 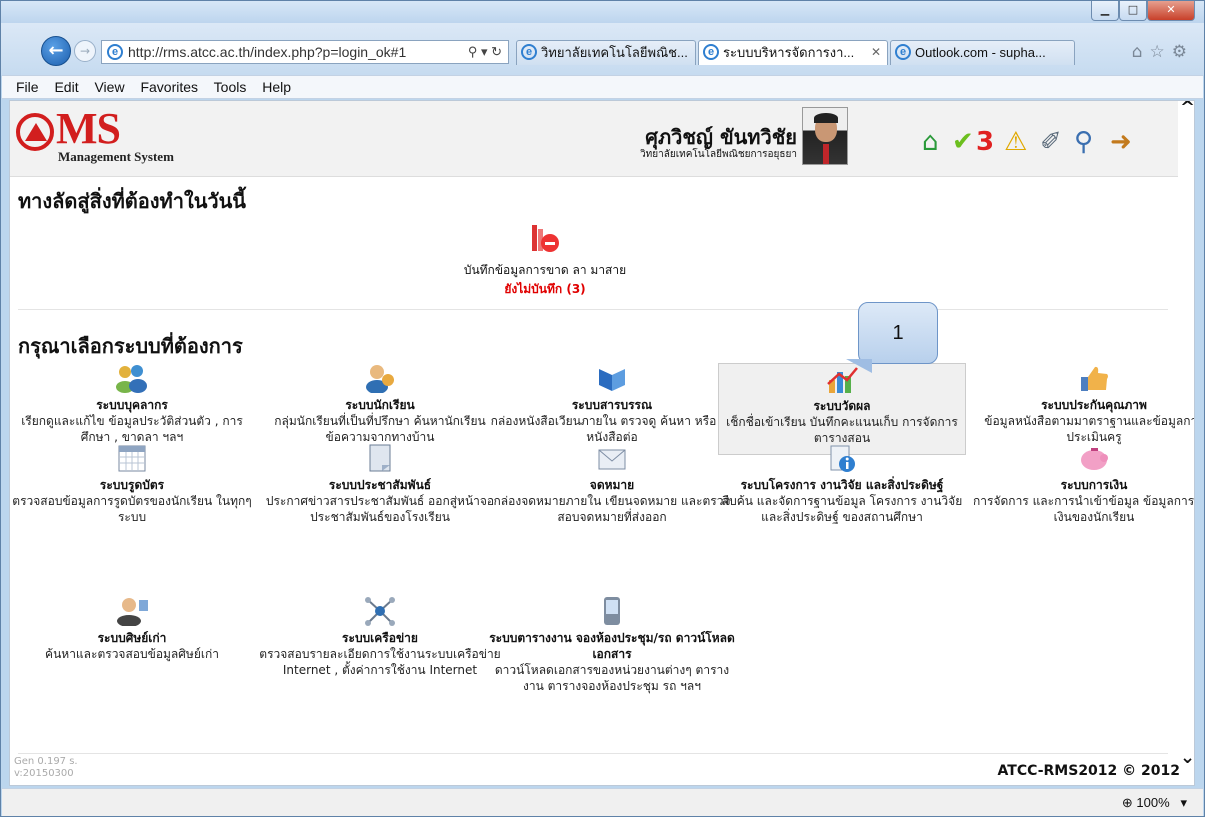 What do you see at coordinates (66, 87) in the screenshot?
I see `menu-edit: Edit` at bounding box center [66, 87].